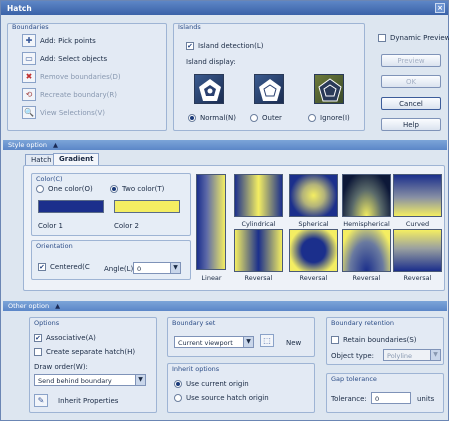 Image resolution: width=449 pixels, height=421 pixels. I want to click on use-current-origin-radio: Use current origin, so click(211, 384).